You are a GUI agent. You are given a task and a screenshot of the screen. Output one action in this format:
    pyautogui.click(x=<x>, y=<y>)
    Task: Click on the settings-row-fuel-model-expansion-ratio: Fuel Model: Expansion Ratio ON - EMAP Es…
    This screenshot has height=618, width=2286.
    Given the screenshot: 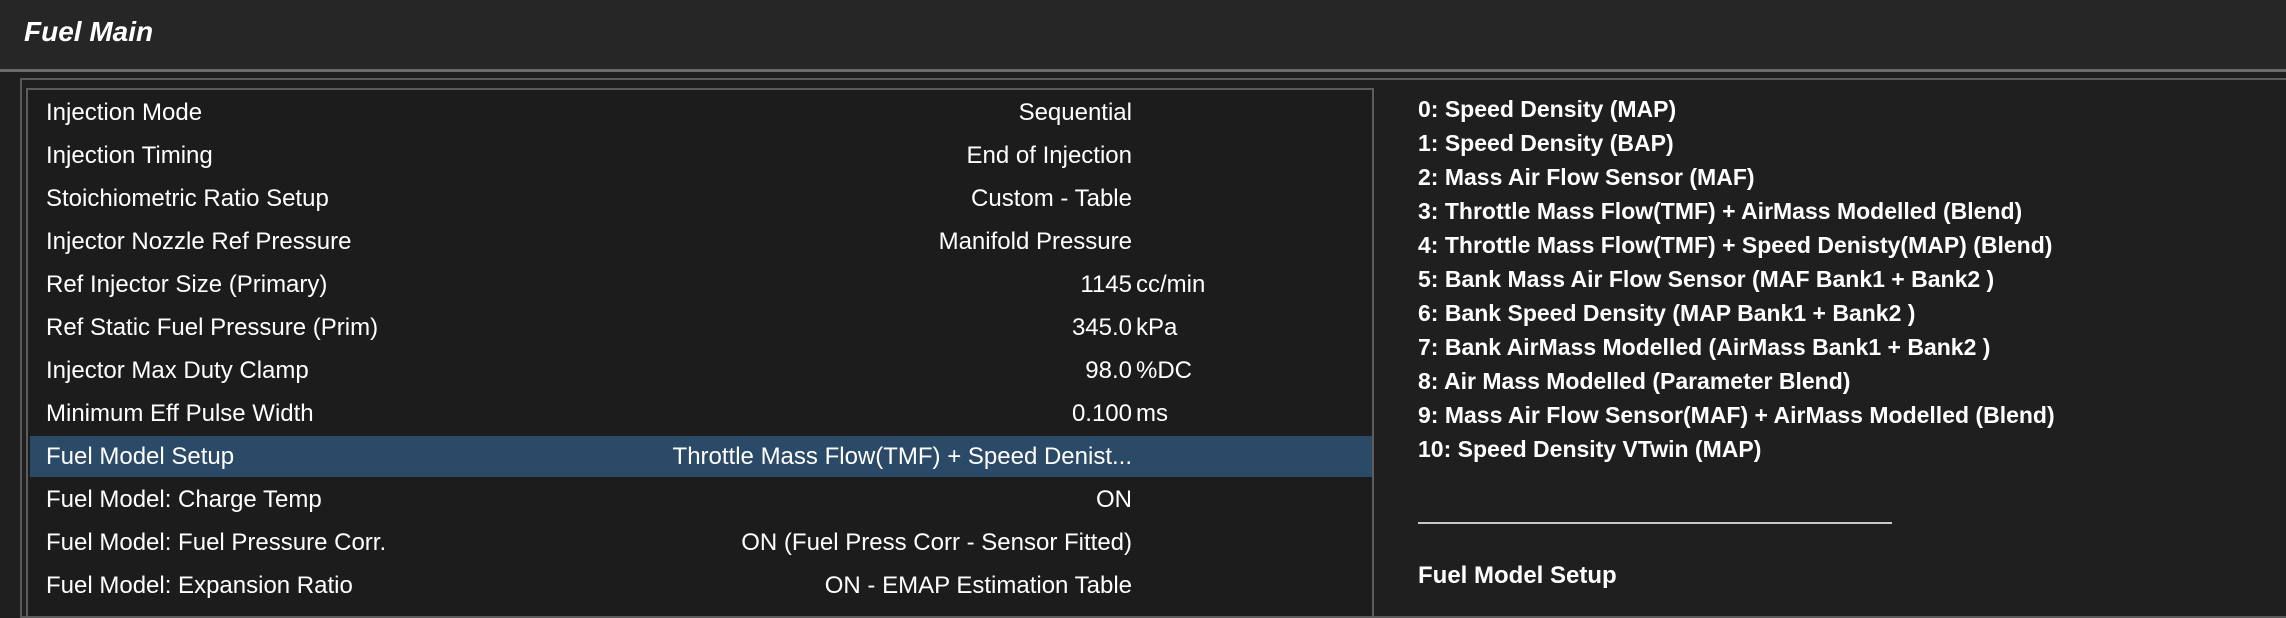 What is the action you would take?
    pyautogui.click(x=701, y=585)
    